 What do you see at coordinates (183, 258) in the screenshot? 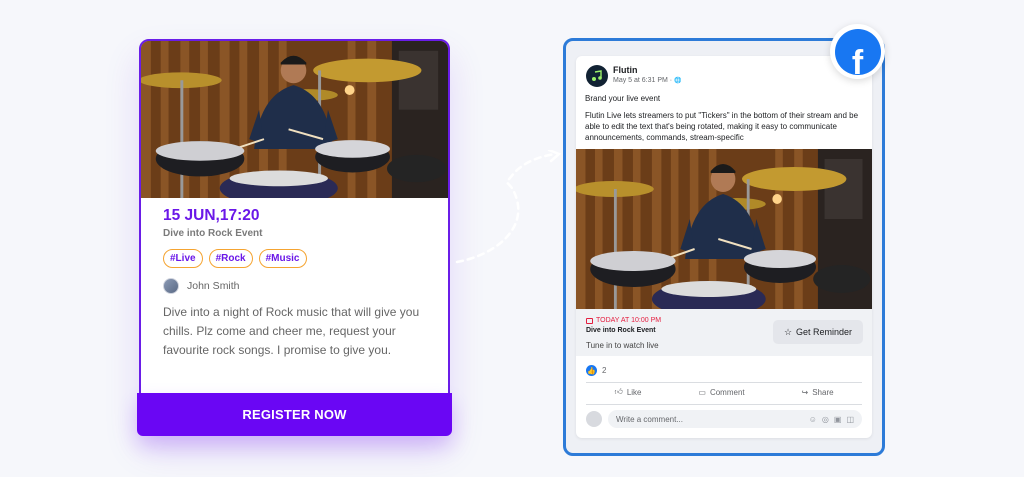
I see `tag-live: #Live` at bounding box center [183, 258].